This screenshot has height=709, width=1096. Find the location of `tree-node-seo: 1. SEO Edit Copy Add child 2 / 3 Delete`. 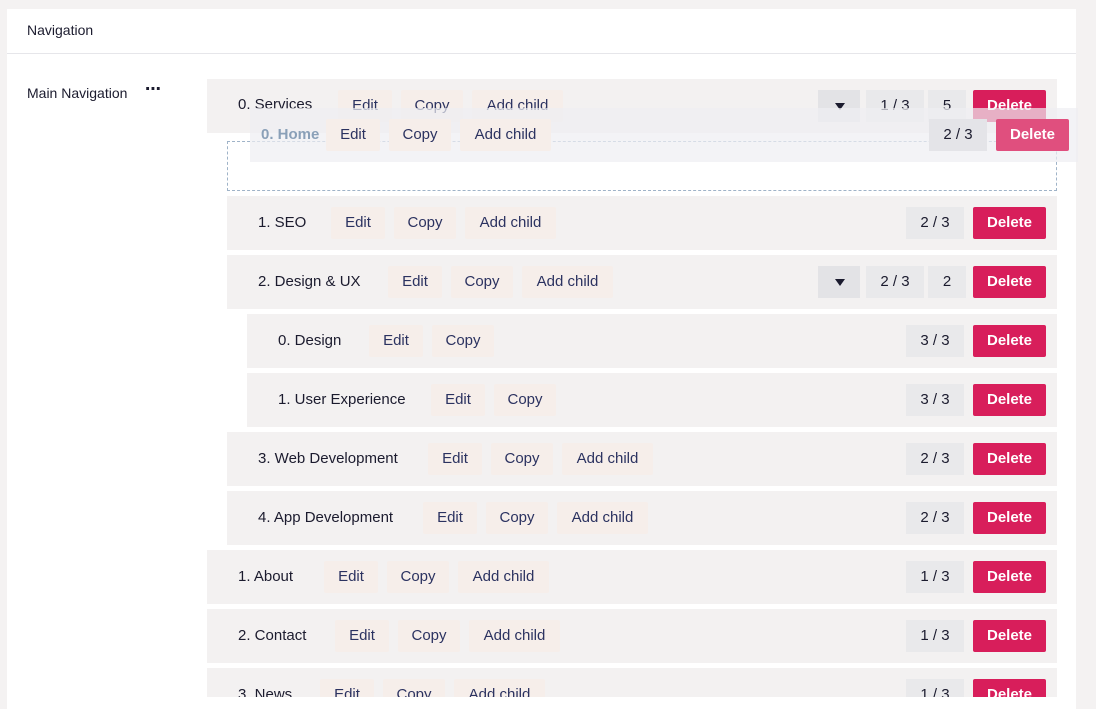

tree-node-seo: 1. SEO Edit Copy Add child 2 / 3 Delete is located at coordinates (642, 223).